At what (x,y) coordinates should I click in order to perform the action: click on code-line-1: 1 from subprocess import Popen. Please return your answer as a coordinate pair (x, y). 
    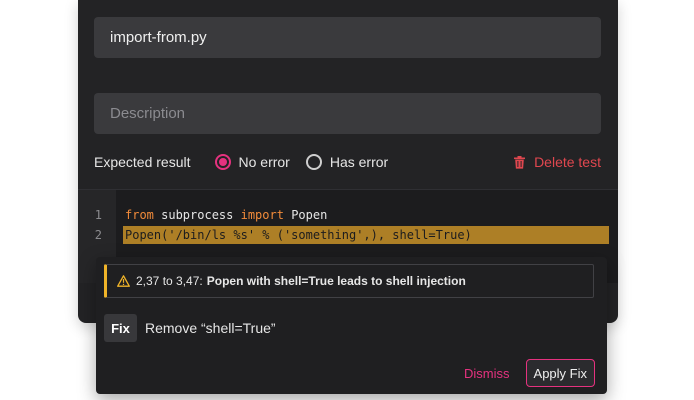
    Looking at the image, I should click on (348, 215).